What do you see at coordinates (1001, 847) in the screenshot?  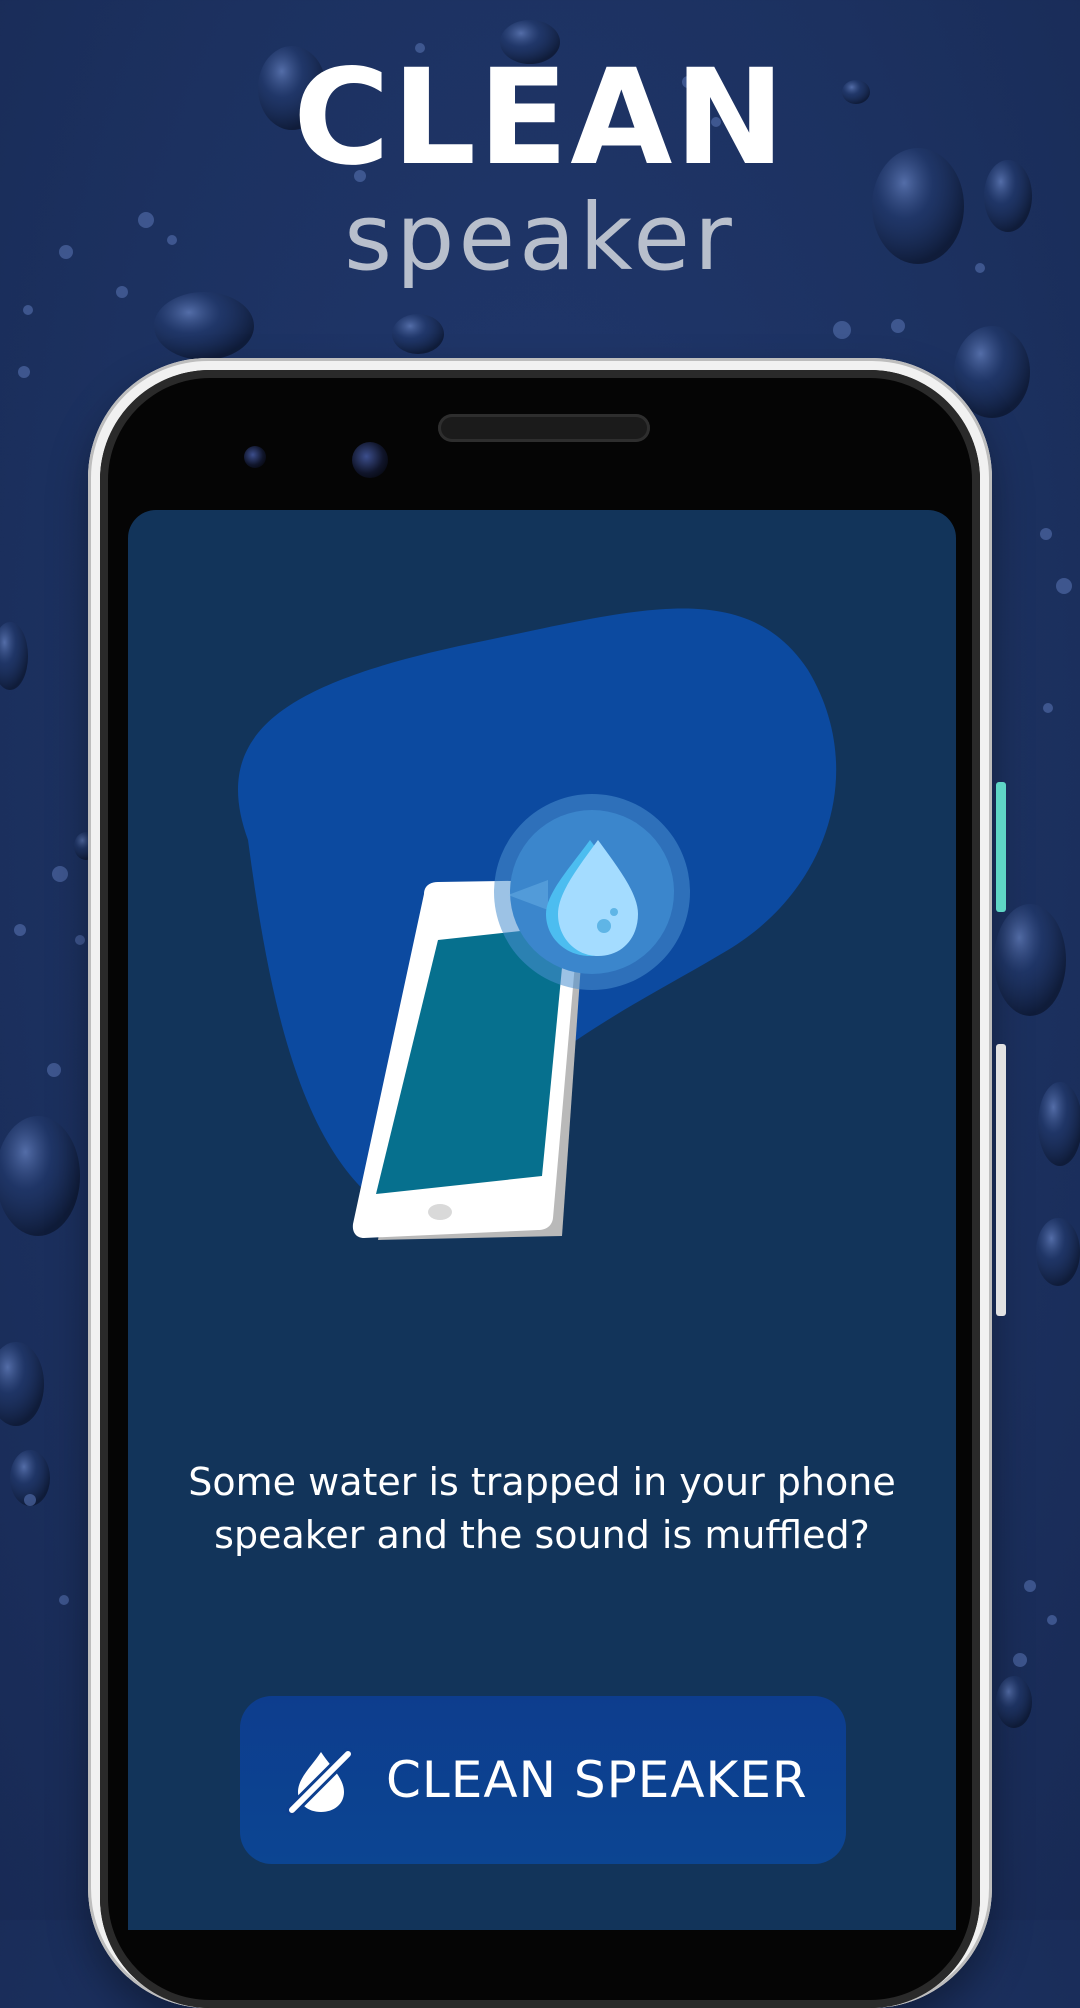 I see `phone-side-button-accent` at bounding box center [1001, 847].